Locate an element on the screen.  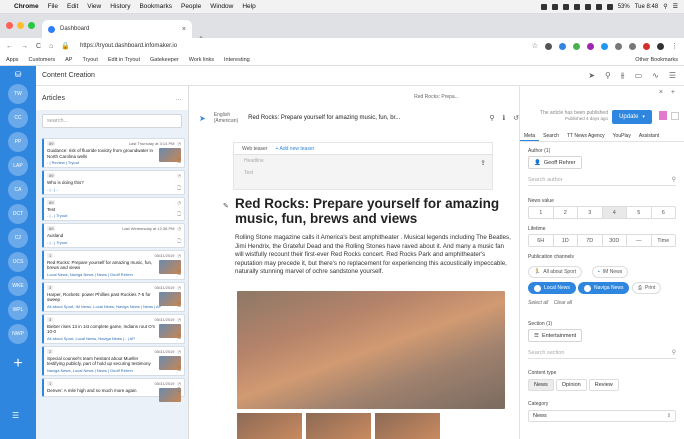
menu-edit: Edit is located at coordinates (72, 6).